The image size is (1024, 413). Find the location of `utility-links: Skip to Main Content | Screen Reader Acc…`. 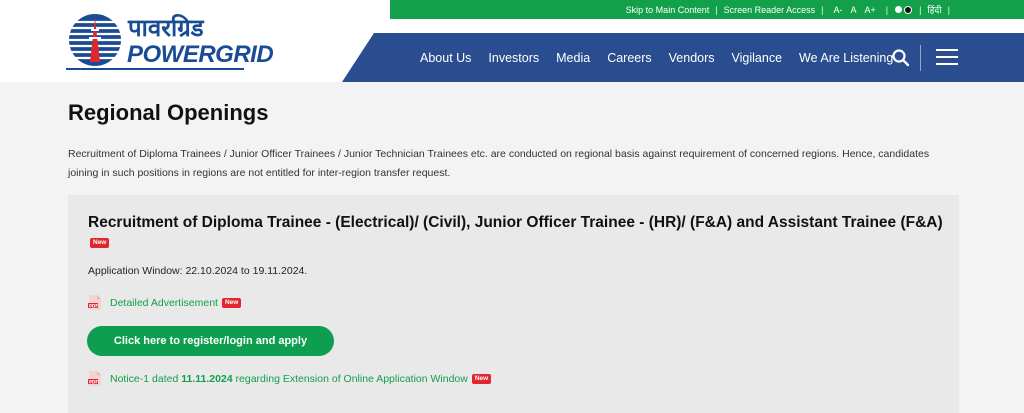

utility-links: Skip to Main Content | Screen Reader Acc… is located at coordinates (791, 10).